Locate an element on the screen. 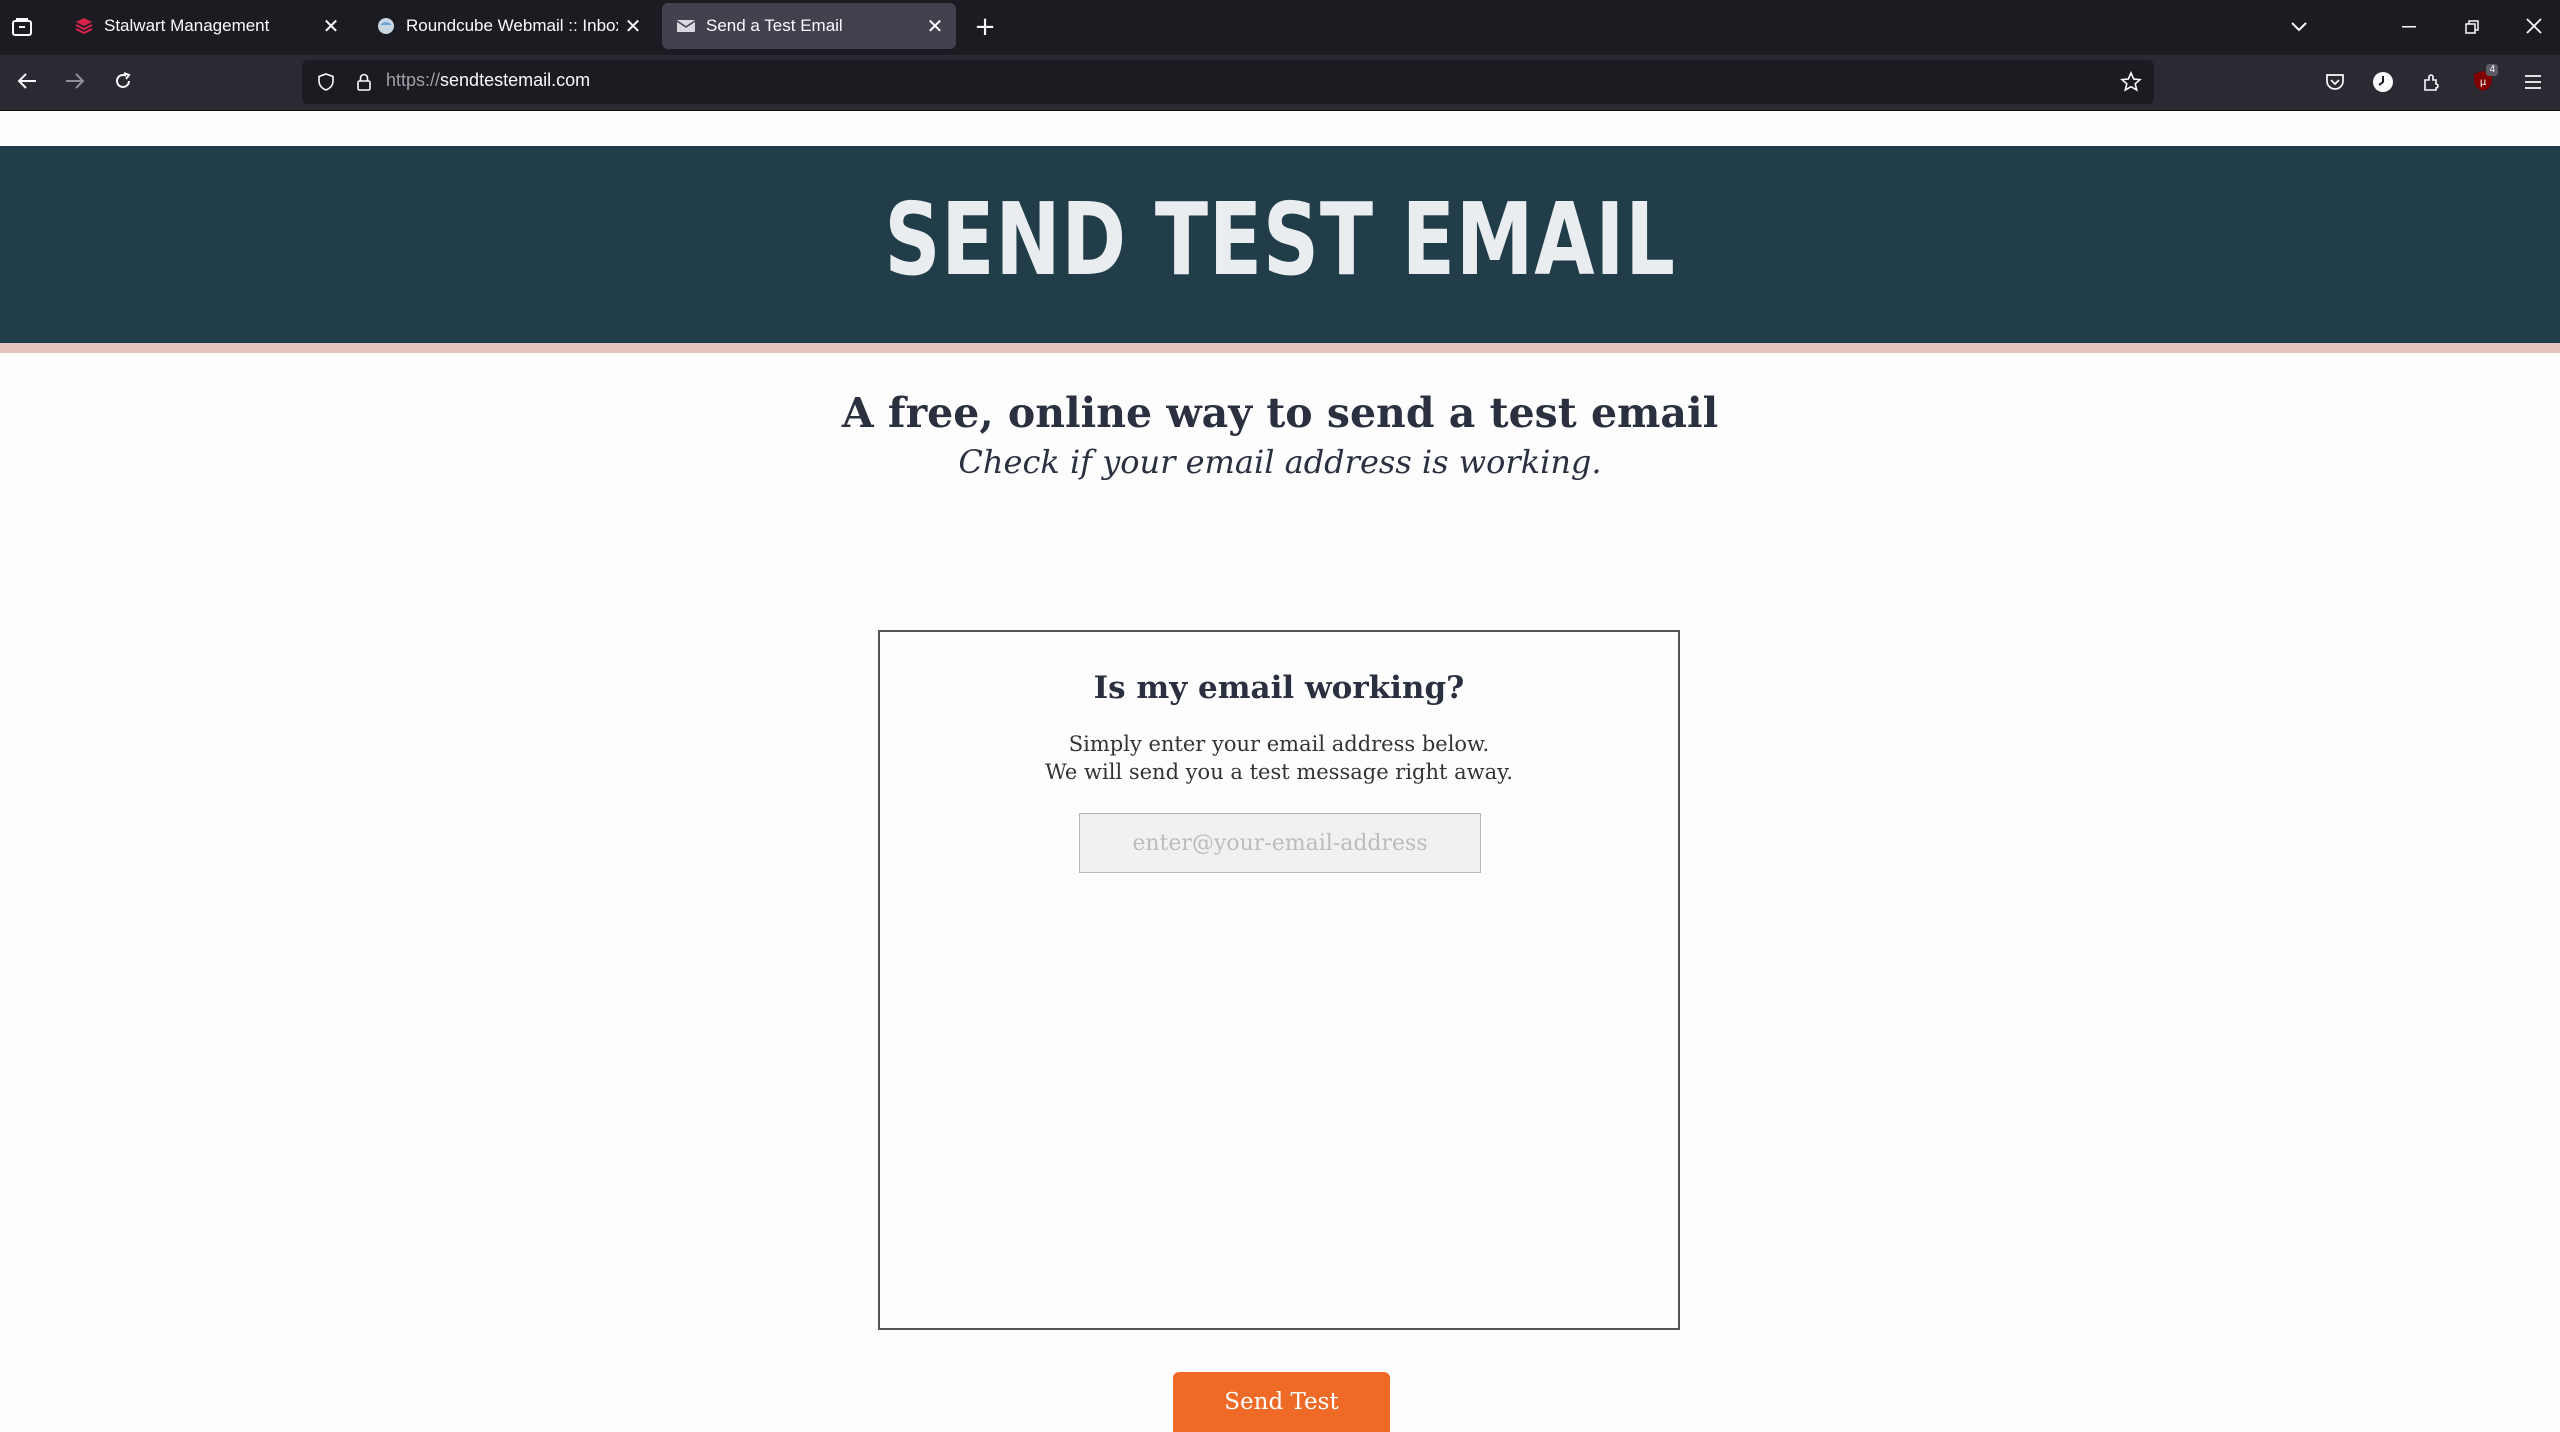 This screenshot has width=2560, height=1432. tab-roundcube-inbox: Roundcube Webmail :: Inbox ✕ is located at coordinates (508, 26).